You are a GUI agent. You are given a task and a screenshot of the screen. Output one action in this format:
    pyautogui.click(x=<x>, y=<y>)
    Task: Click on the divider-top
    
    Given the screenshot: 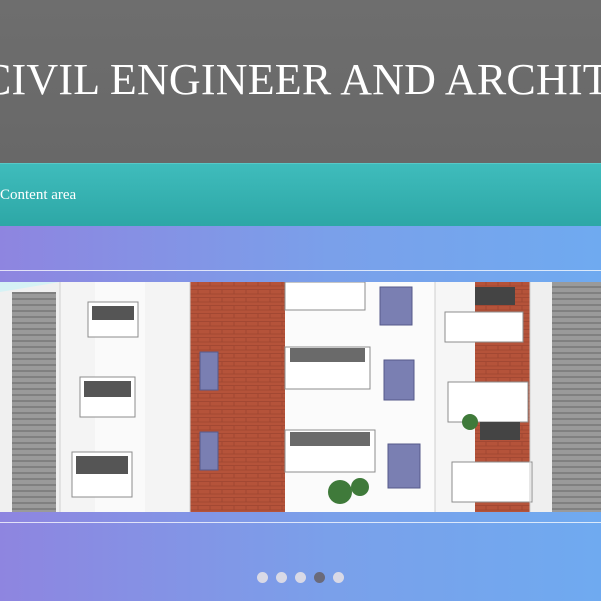 What is the action you would take?
    pyautogui.click(x=300, y=270)
    